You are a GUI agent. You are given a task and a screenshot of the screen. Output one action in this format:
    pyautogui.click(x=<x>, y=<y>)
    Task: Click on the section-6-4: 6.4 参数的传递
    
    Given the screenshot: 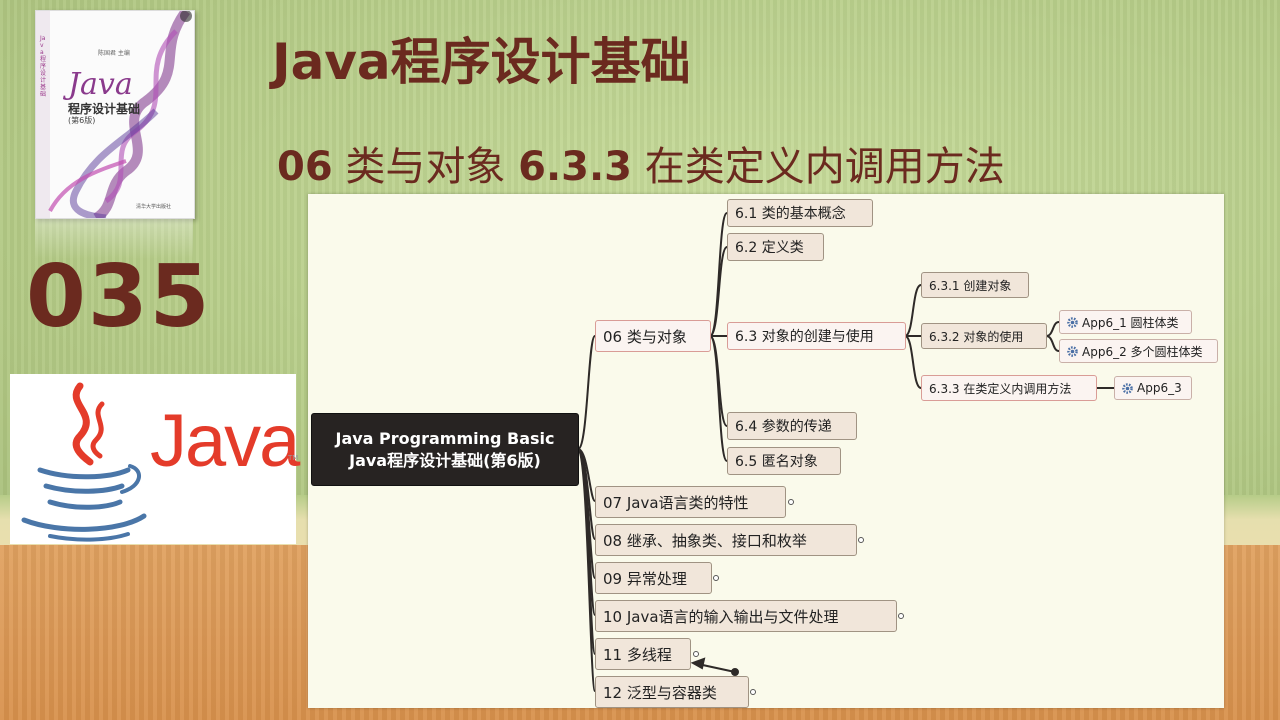 What is the action you would take?
    pyautogui.click(x=792, y=426)
    